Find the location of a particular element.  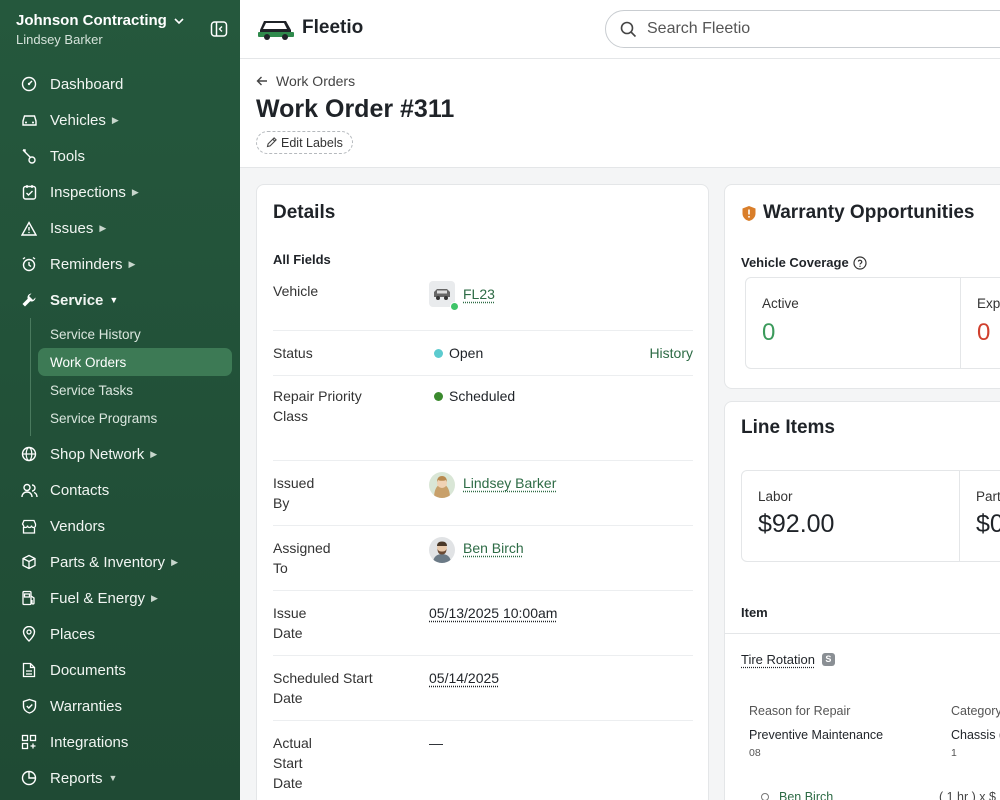

dashboard-icon is located at coordinates (29, 84).